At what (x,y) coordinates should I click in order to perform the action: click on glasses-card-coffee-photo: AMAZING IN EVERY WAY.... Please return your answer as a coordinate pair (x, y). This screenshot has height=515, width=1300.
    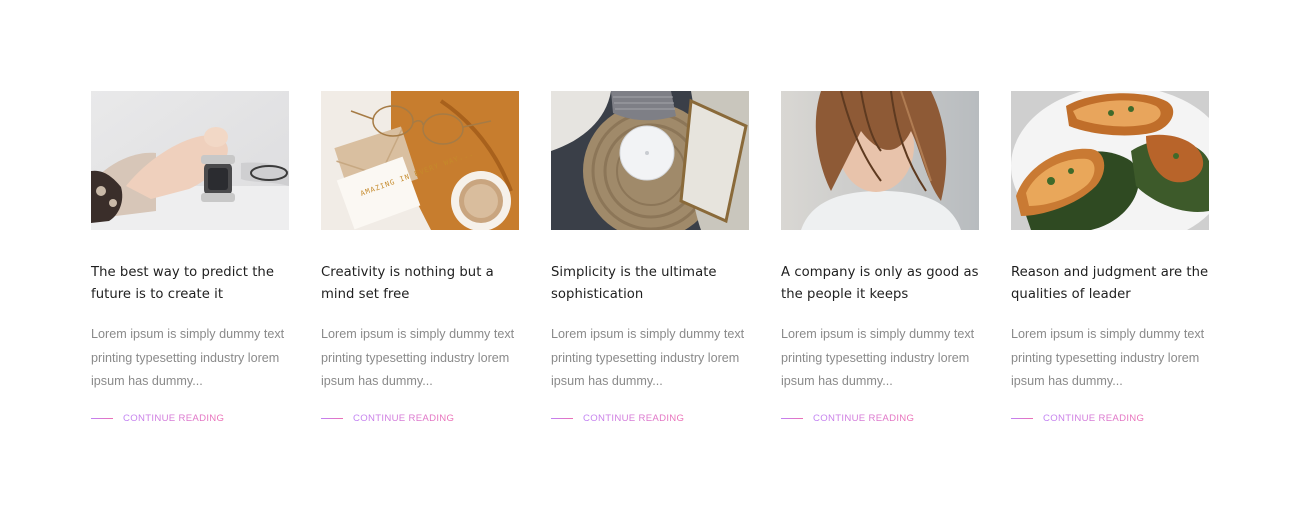
    Looking at the image, I should click on (420, 160).